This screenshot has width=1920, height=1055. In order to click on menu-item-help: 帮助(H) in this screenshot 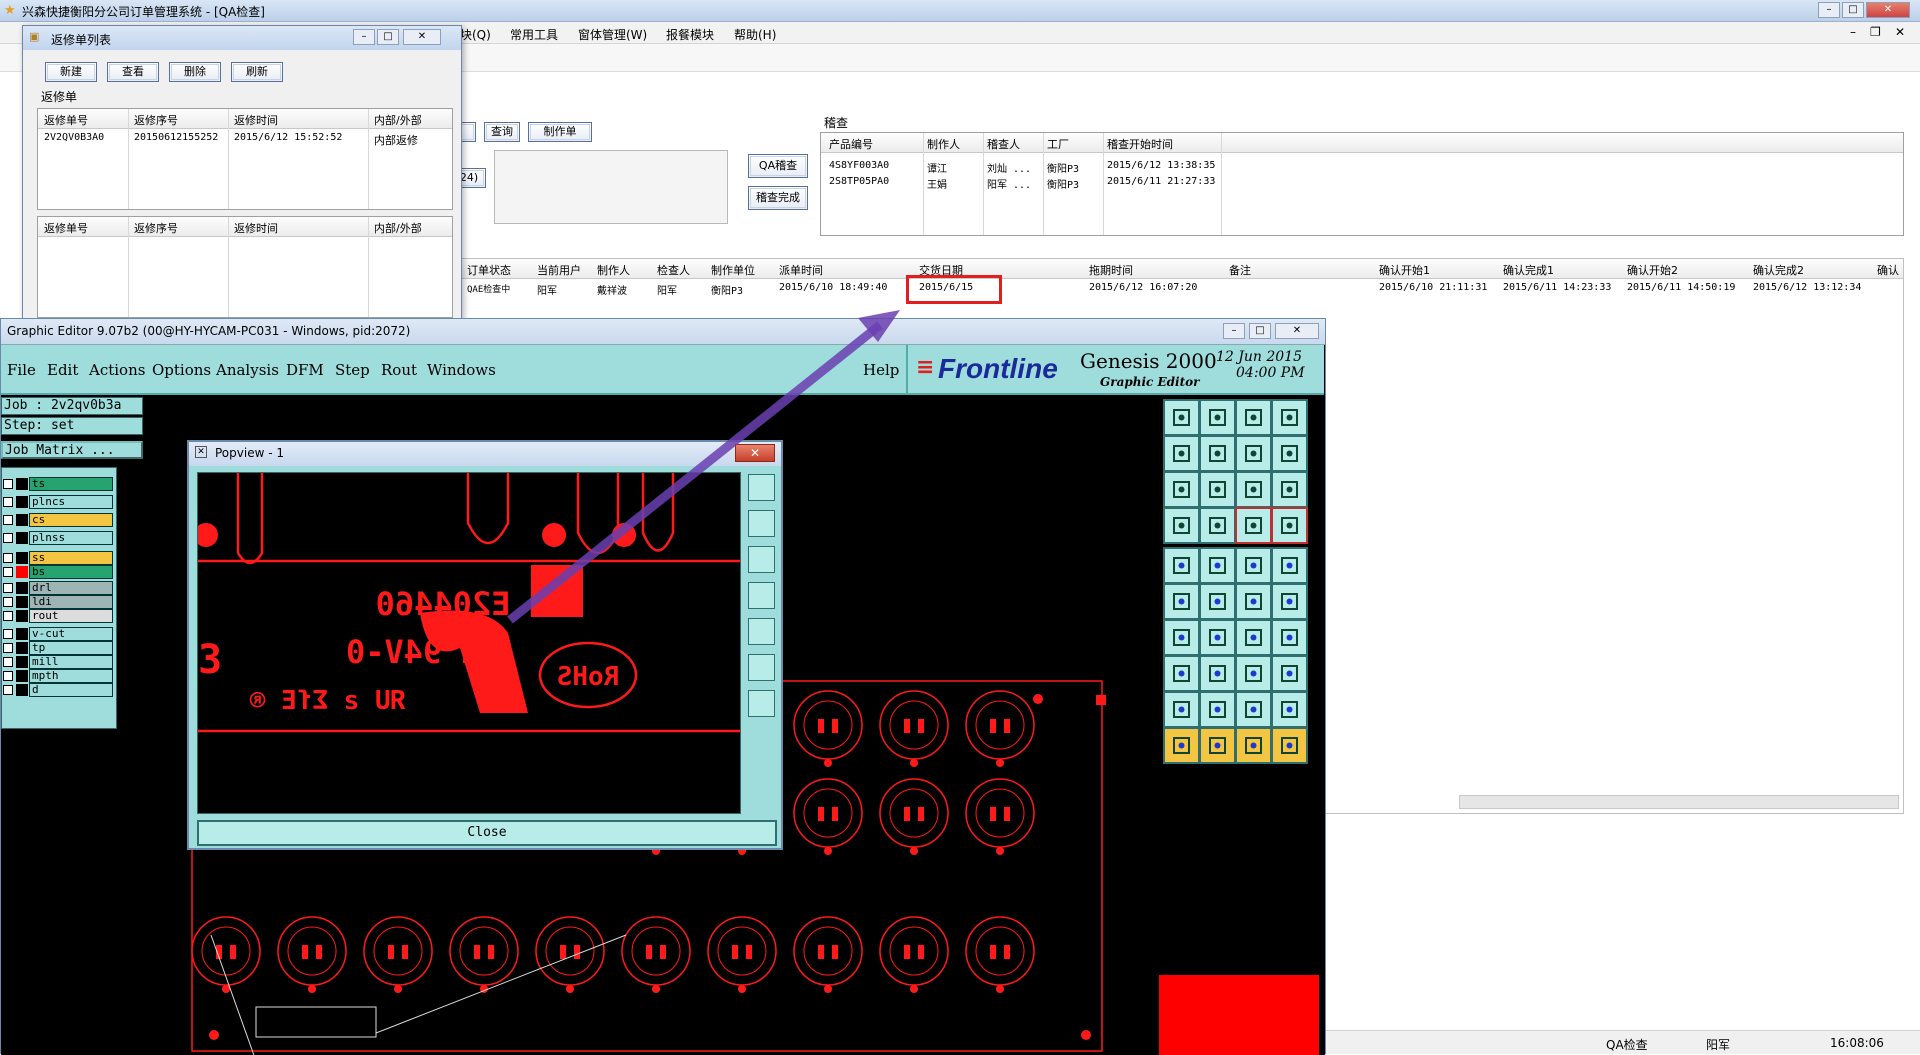, I will do `click(755, 34)`.